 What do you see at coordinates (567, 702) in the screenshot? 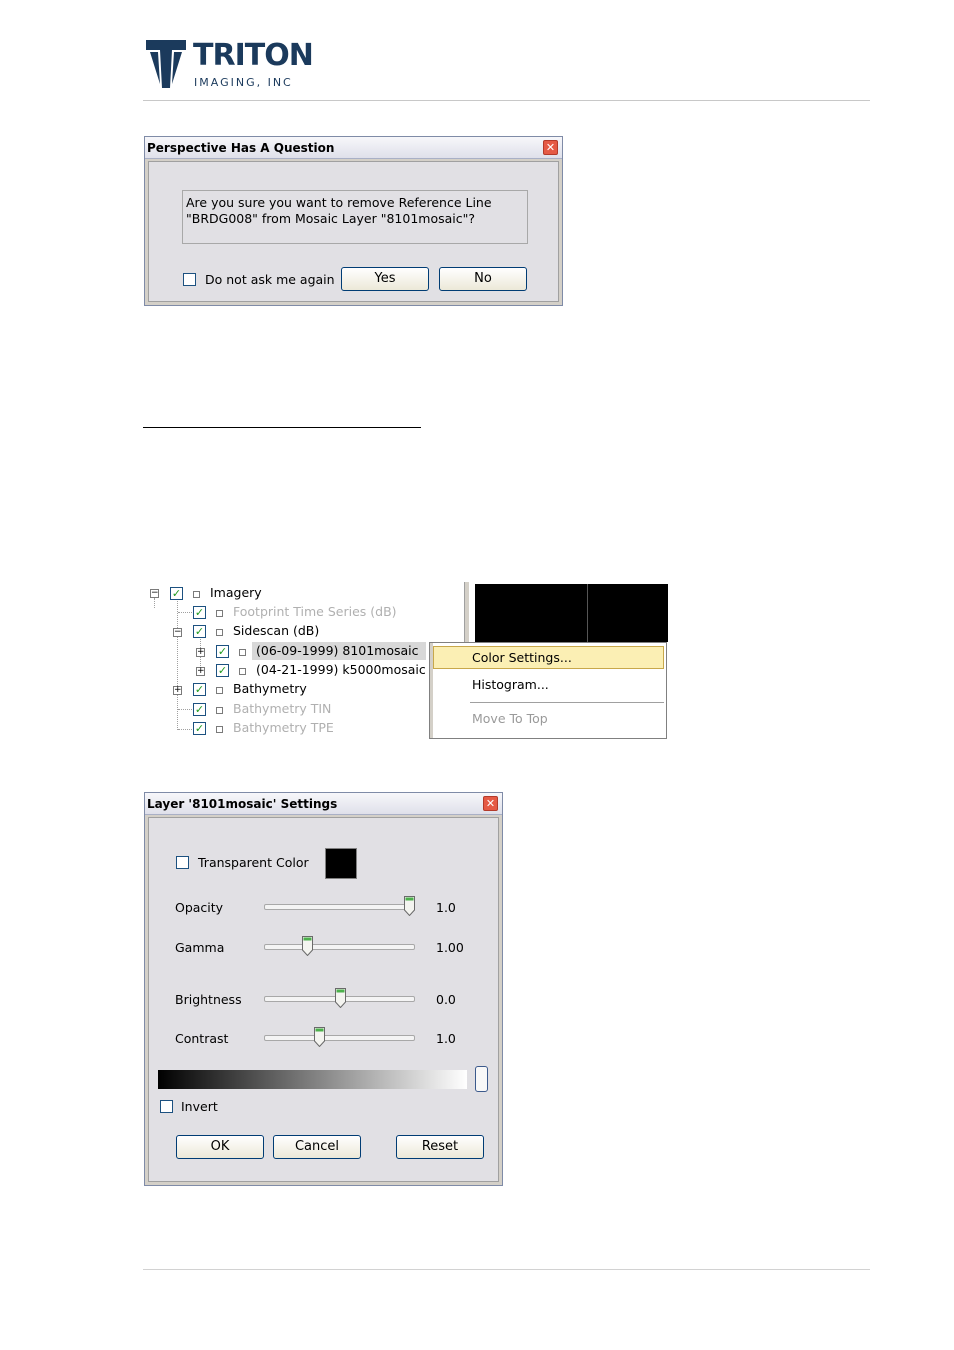
I see `menu-separator` at bounding box center [567, 702].